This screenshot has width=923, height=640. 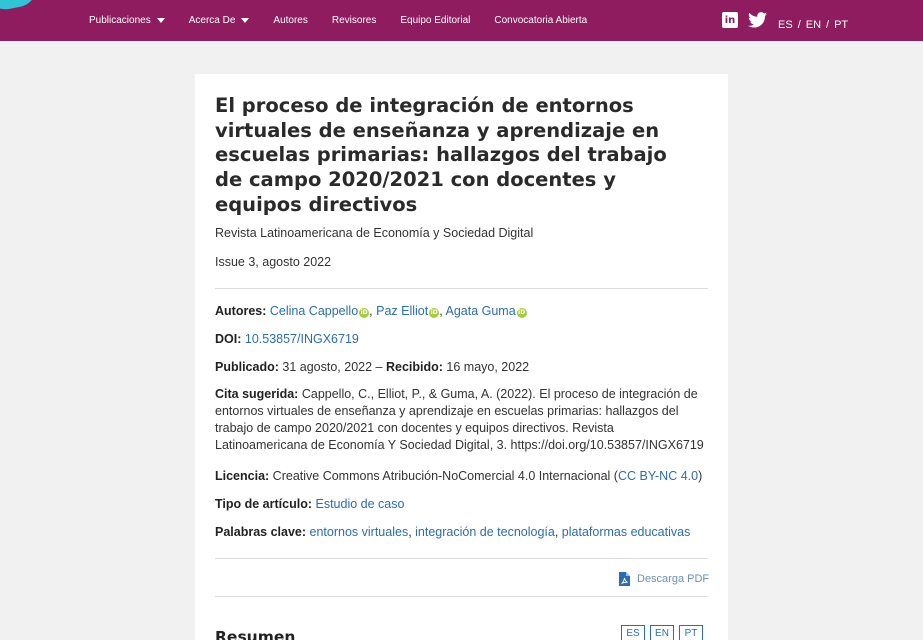 I want to click on license-label: Licencia:, so click(x=242, y=476).